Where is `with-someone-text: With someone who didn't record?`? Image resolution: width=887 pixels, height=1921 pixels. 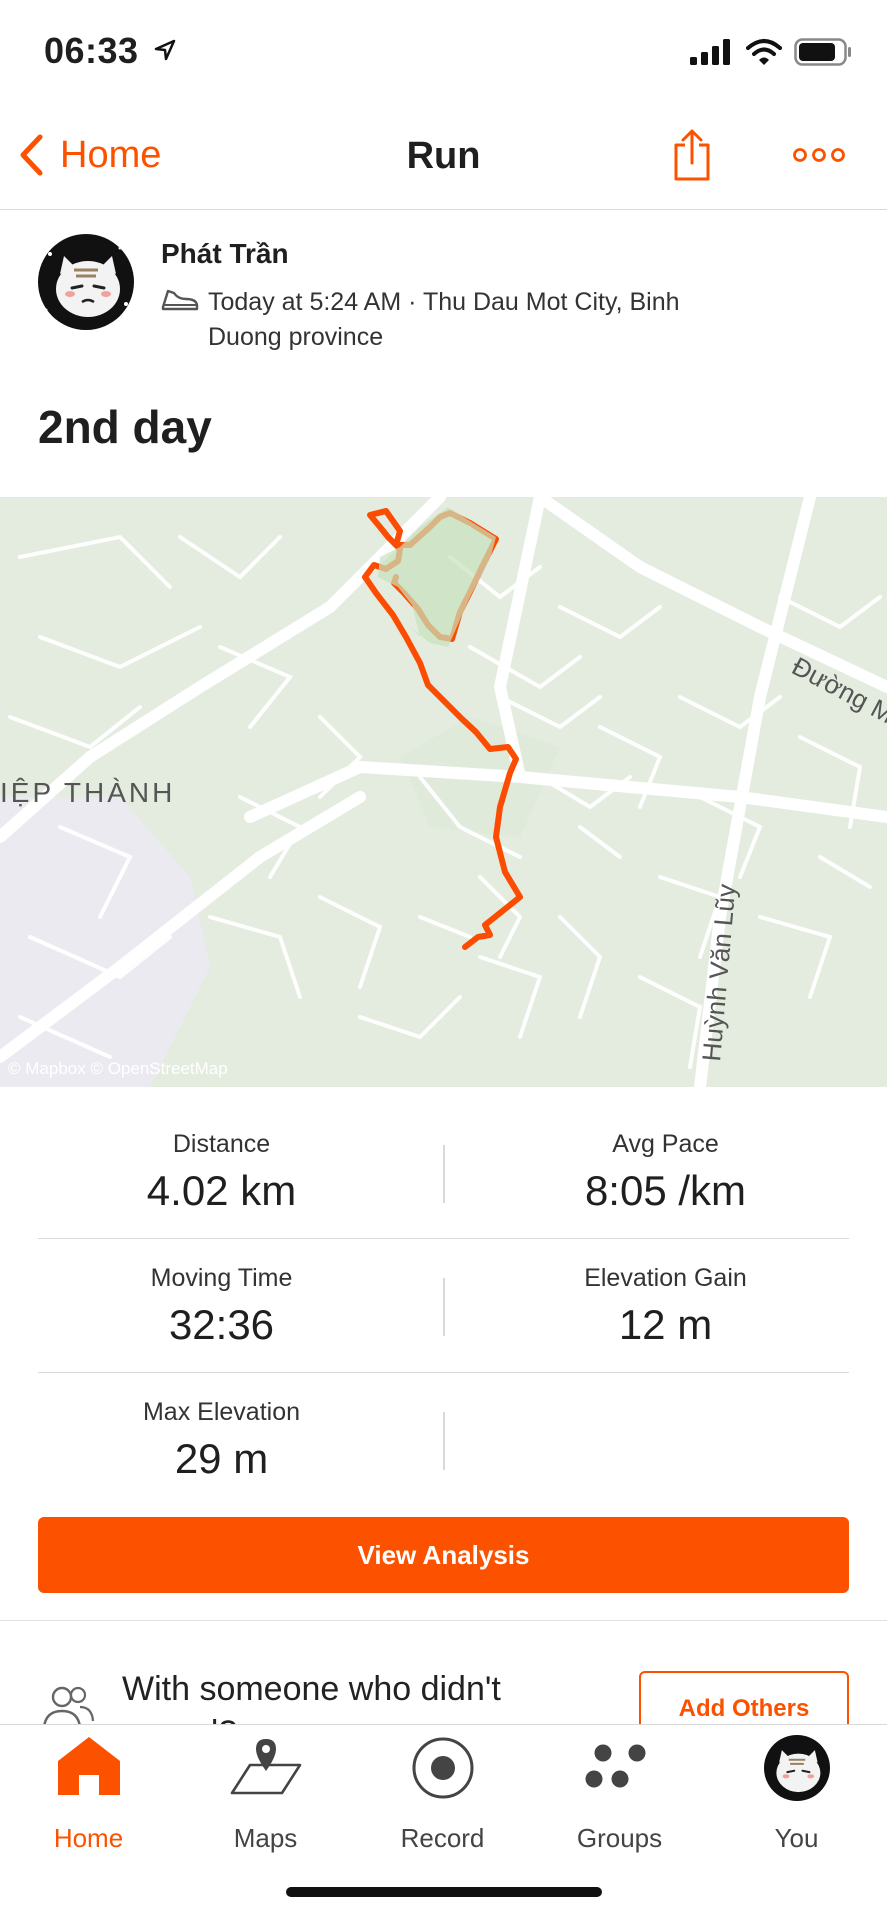 with-someone-text: With someone who didn't record? is located at coordinates (311, 1700).